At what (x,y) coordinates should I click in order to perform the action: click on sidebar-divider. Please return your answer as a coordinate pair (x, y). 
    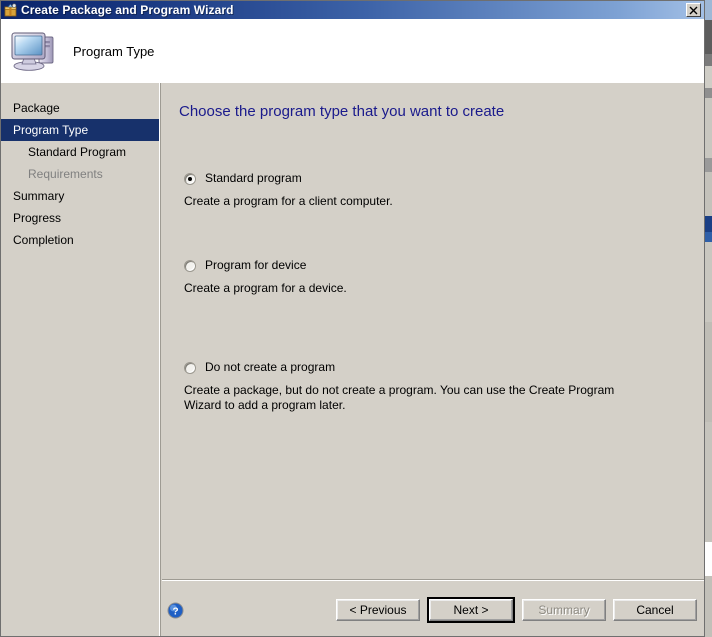
    Looking at the image, I should click on (160, 359).